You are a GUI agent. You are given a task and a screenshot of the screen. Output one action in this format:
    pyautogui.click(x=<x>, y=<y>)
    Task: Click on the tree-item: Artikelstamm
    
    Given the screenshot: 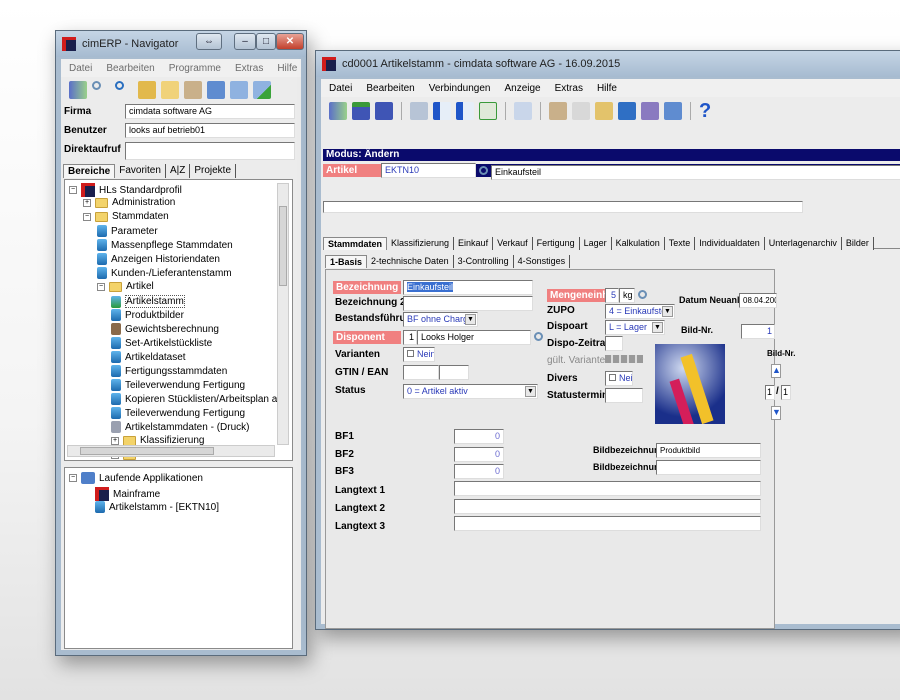 What is the action you would take?
    pyautogui.click(x=148, y=301)
    